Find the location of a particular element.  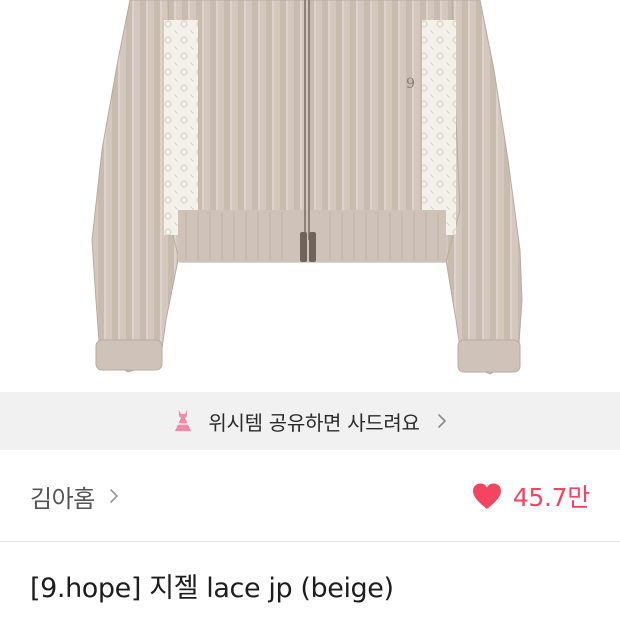

wish-share-banner: 위시템 공유하면 사드려요 is located at coordinates (310, 421).